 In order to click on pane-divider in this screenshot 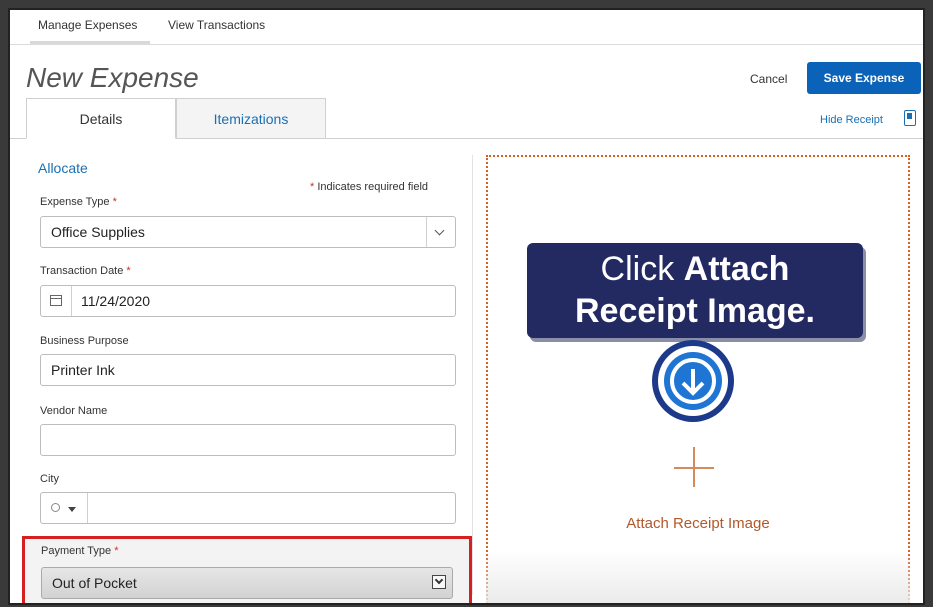, I will do `click(472, 375)`.